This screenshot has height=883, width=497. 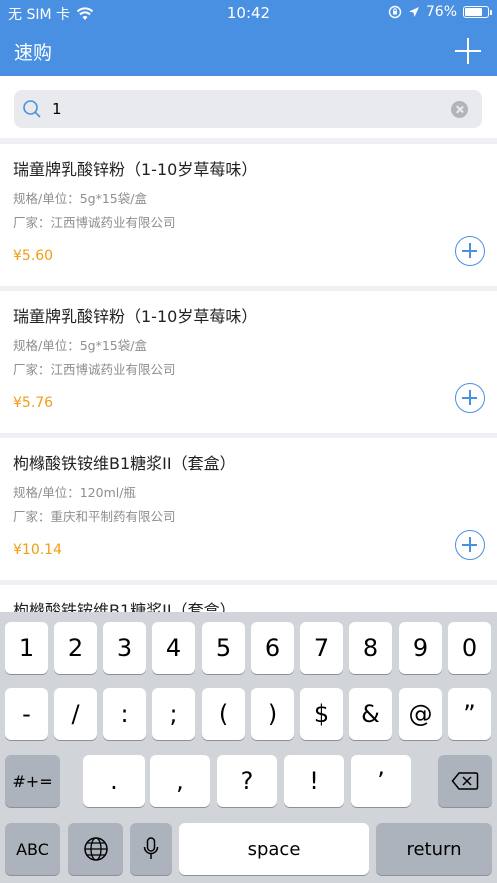 I want to click on key: 4, so click(x=173, y=648).